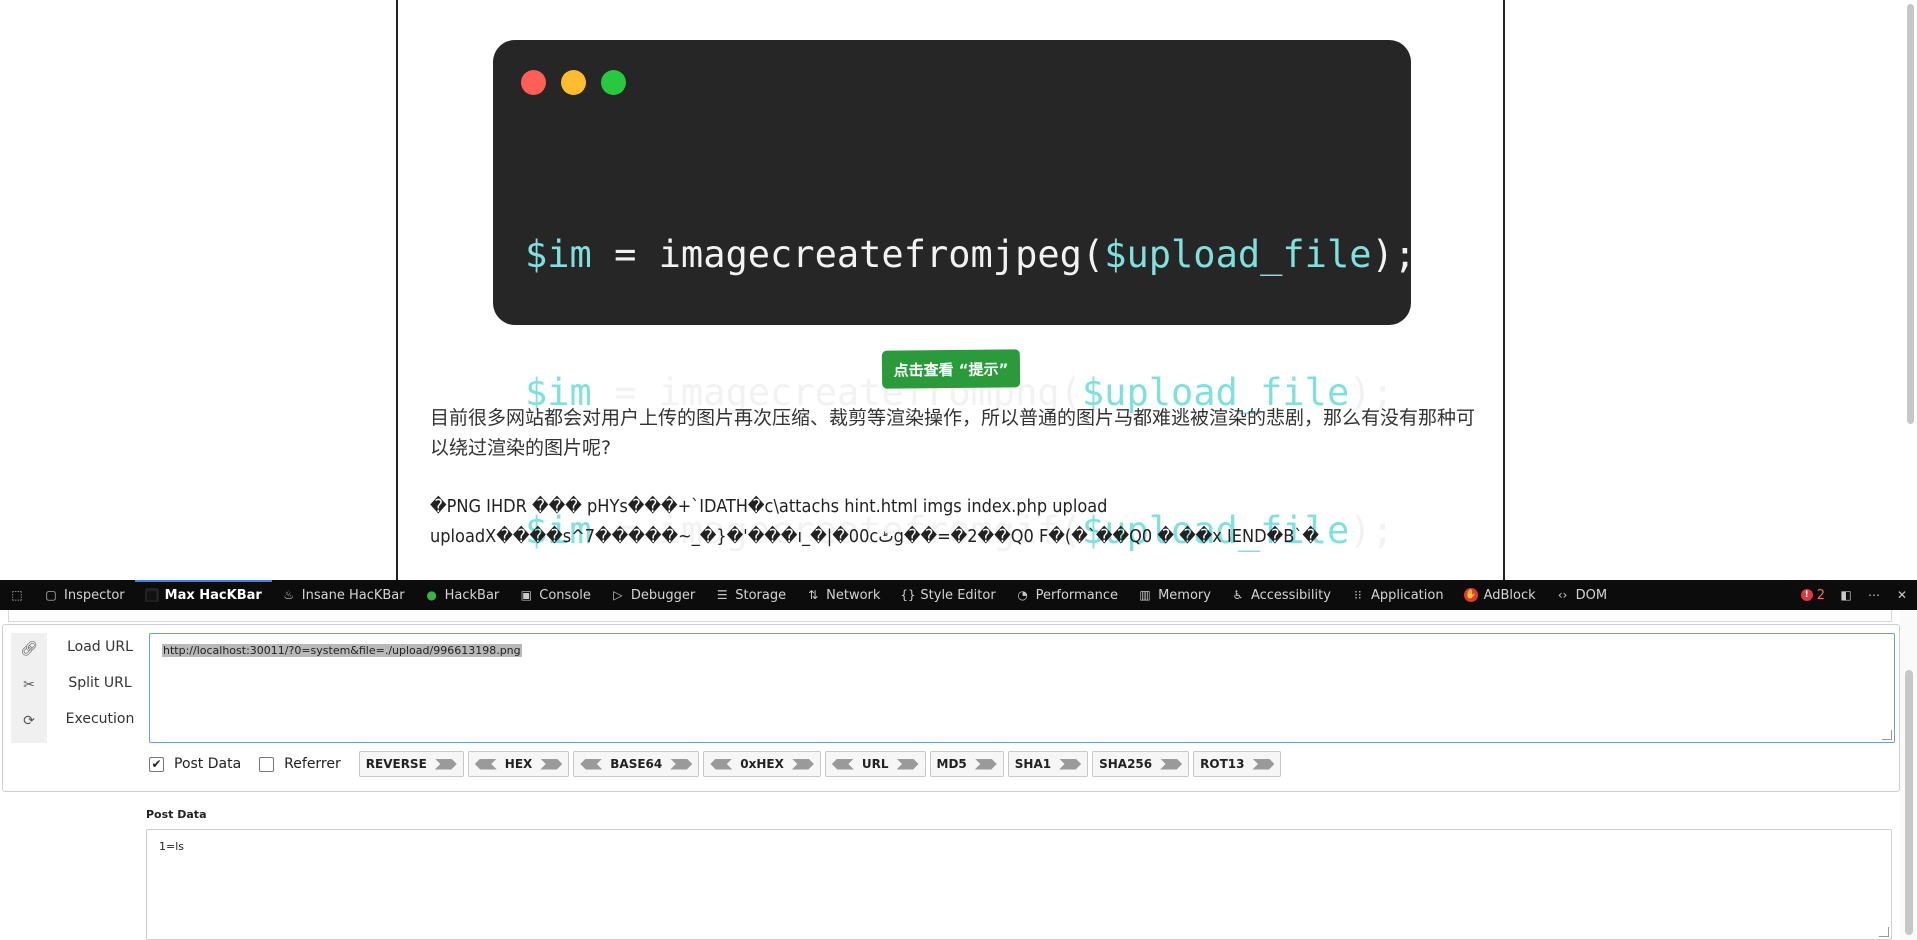  I want to click on devtools-toolbar-right: ! 2 ◧ ⋯ ✕, so click(1854, 595).